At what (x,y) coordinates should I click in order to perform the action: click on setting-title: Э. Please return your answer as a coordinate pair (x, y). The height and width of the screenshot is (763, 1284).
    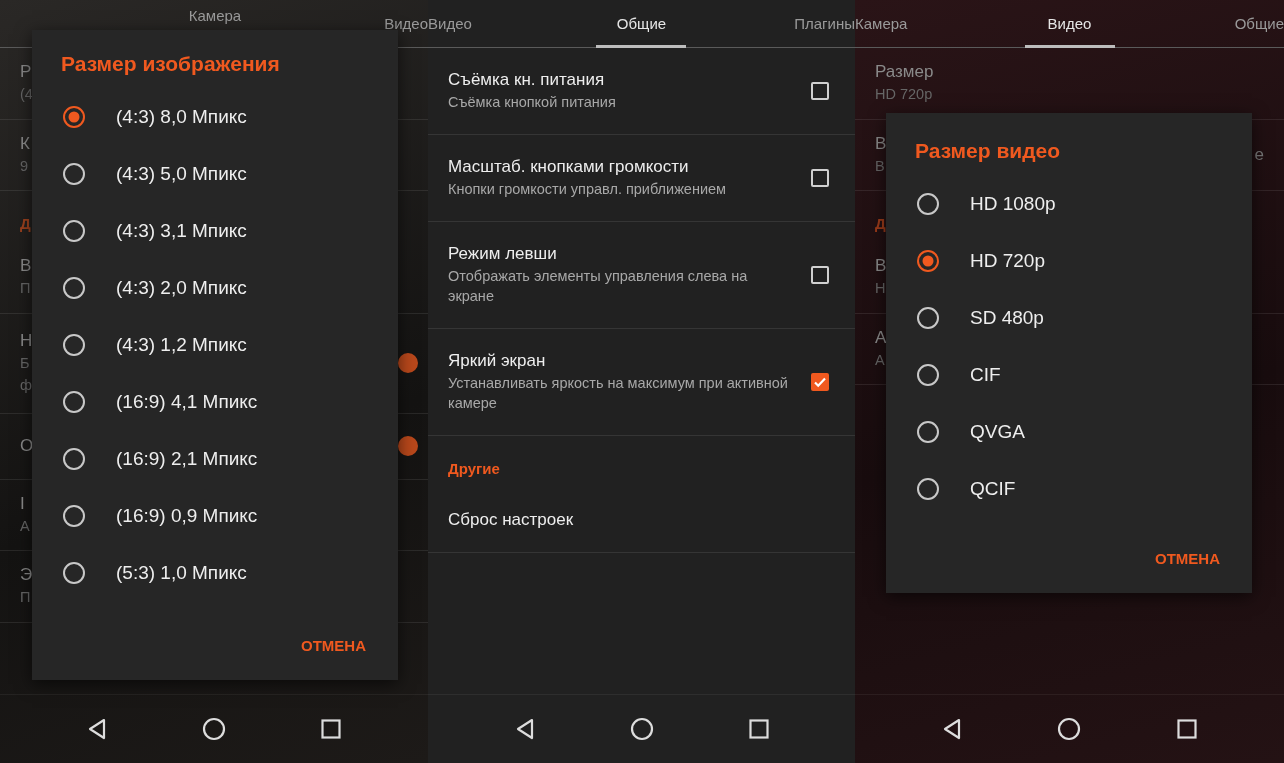
    Looking at the image, I should click on (26, 575).